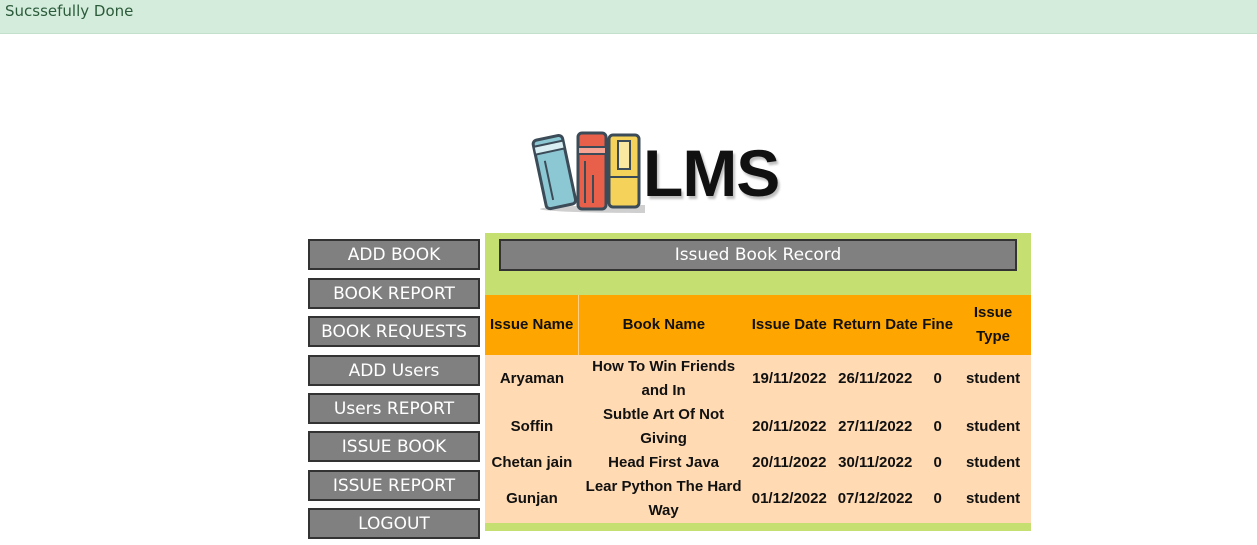 This screenshot has height=545, width=1257. I want to click on users-report-button: Users REPORT, so click(394, 408).